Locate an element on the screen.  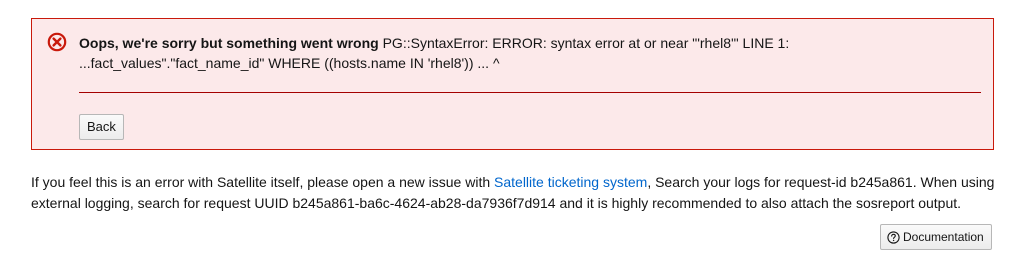
error-circle-icon is located at coordinates (57, 42).